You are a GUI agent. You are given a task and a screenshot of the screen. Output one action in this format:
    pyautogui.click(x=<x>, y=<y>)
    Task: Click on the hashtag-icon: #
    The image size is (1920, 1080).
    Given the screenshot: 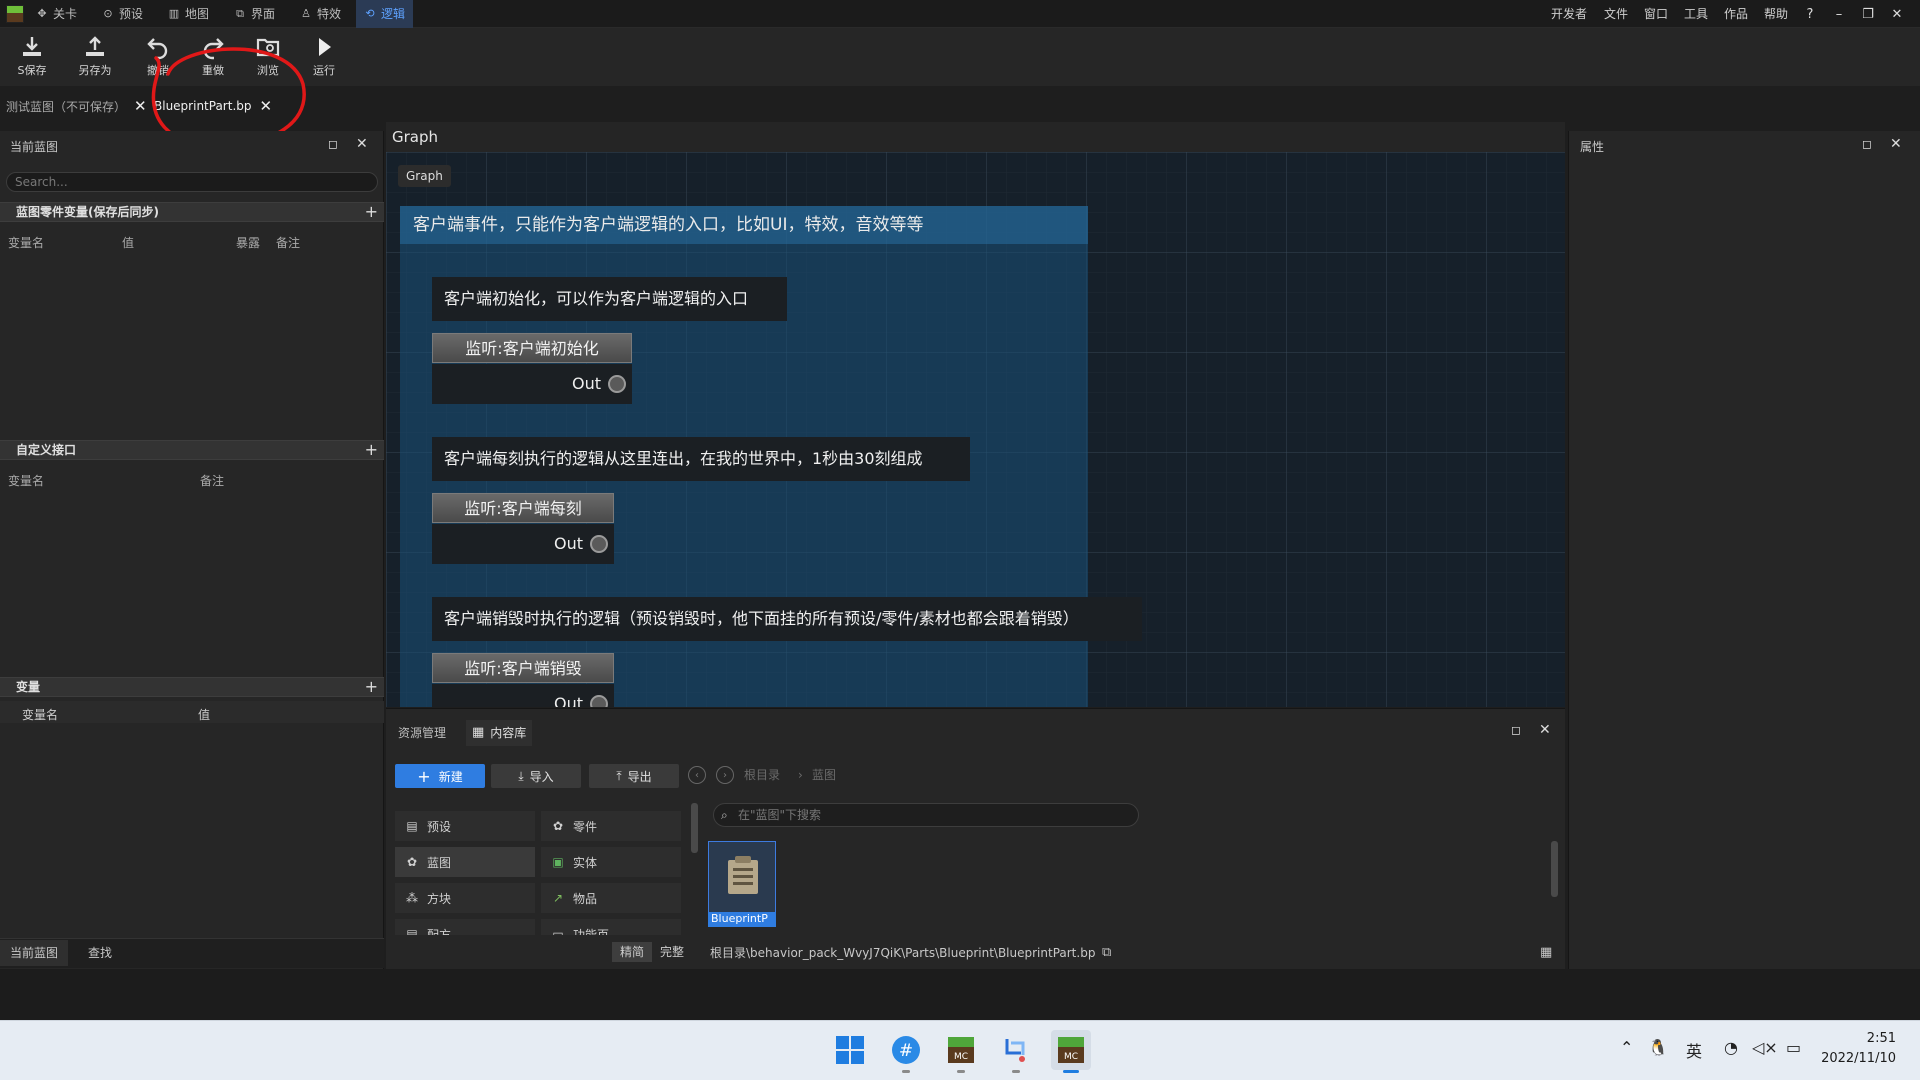 What is the action you would take?
    pyautogui.click(x=906, y=1050)
    